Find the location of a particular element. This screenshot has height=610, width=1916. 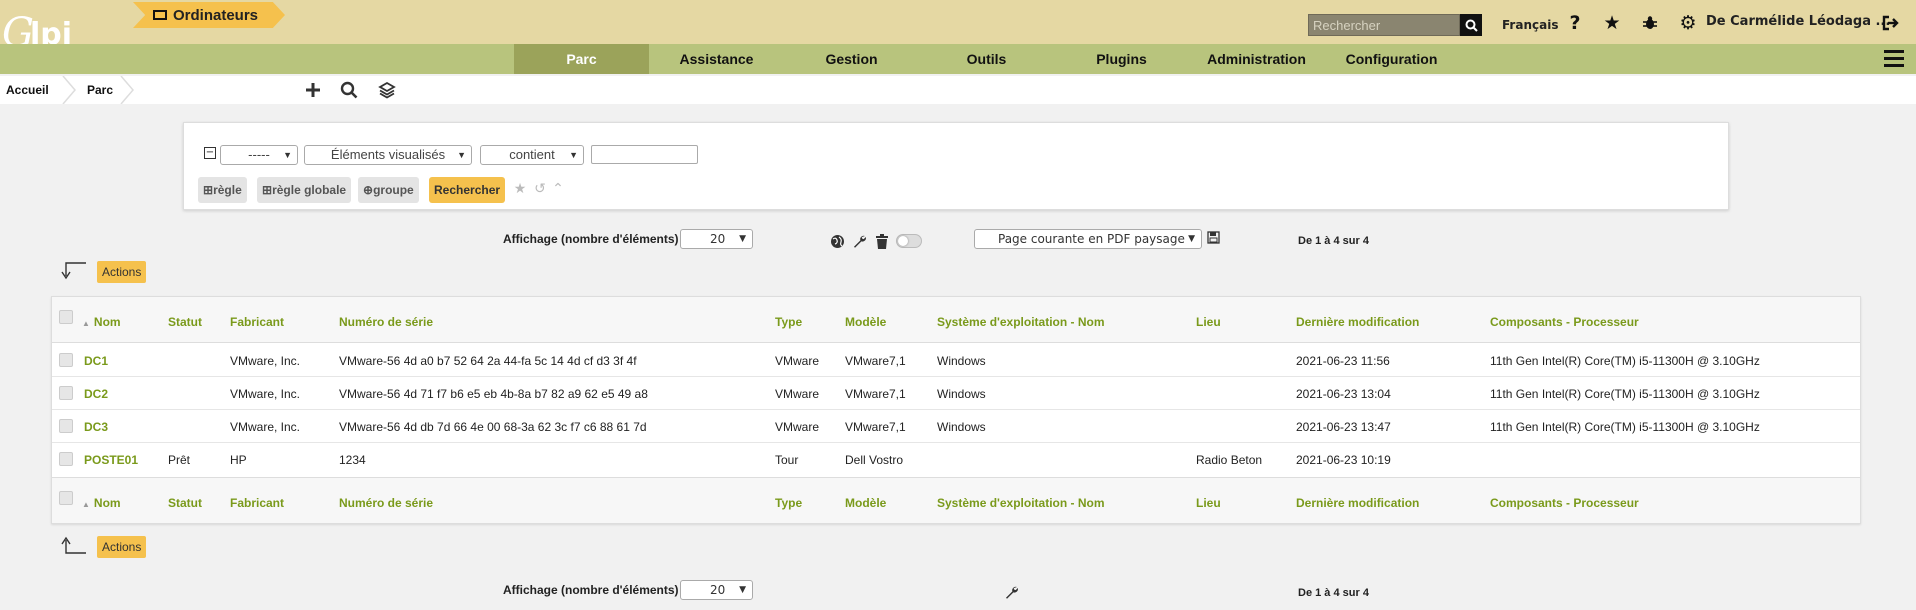

export-select: Page courante en PDF paysage ▼ is located at coordinates (1088, 239).